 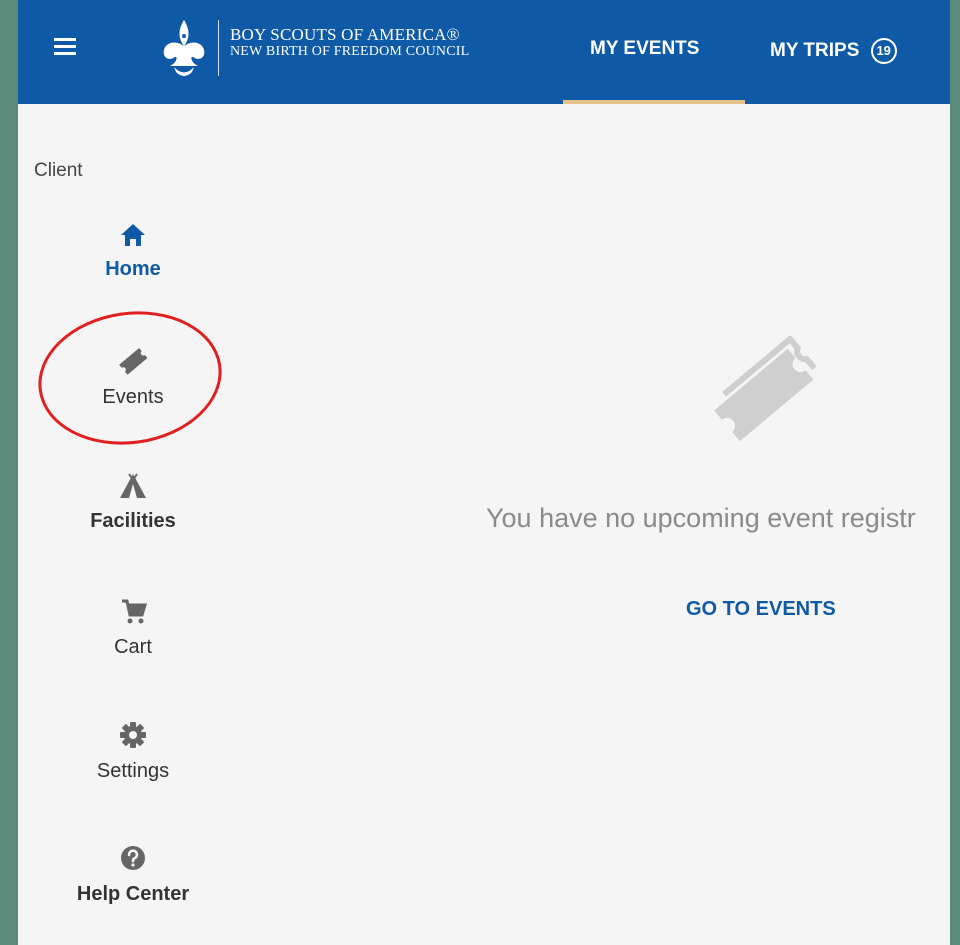 What do you see at coordinates (133, 771) in the screenshot?
I see `sidebar-item-label: Settings` at bounding box center [133, 771].